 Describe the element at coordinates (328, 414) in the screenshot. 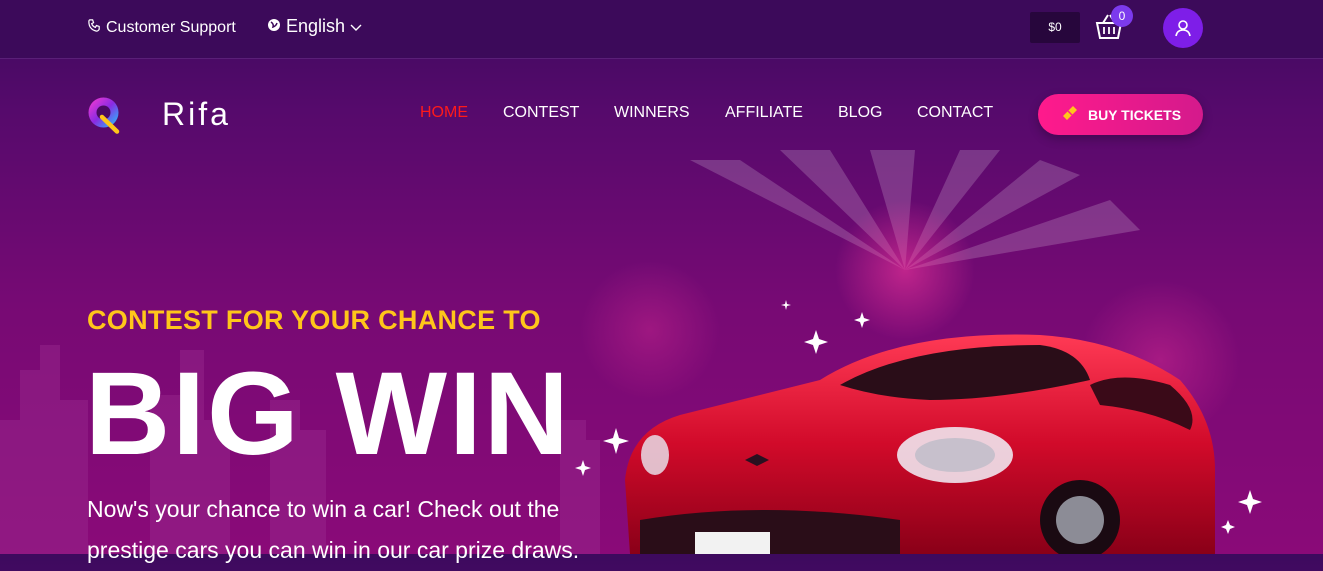

I see `hero-headline: BIG WIN` at that location.